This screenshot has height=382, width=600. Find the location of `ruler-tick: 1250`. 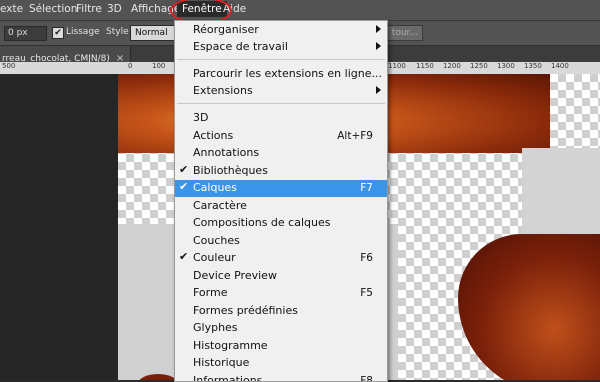

ruler-tick: 1250 is located at coordinates (479, 66).